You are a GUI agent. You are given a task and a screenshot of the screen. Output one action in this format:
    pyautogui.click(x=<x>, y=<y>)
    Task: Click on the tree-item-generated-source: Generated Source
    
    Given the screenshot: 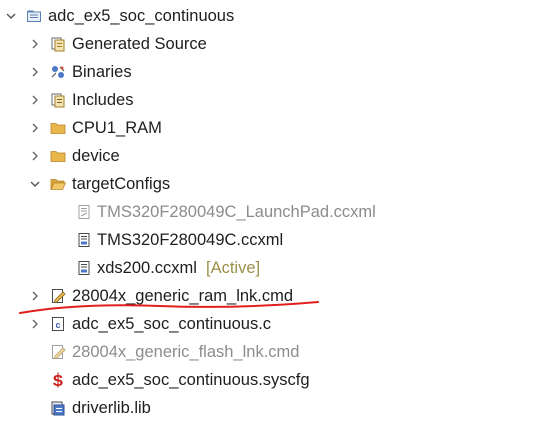 What is the action you would take?
    pyautogui.click(x=278, y=44)
    